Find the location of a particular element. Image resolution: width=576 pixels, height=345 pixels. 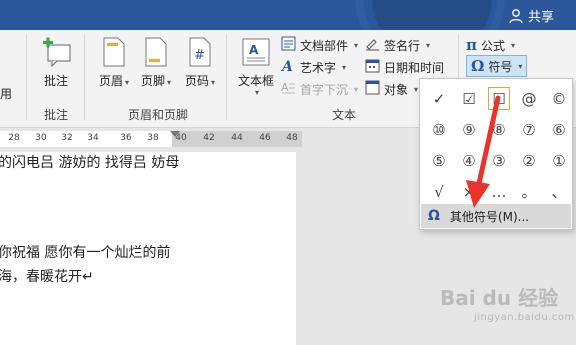

header-label: 页眉 ▾ is located at coordinates (114, 80).